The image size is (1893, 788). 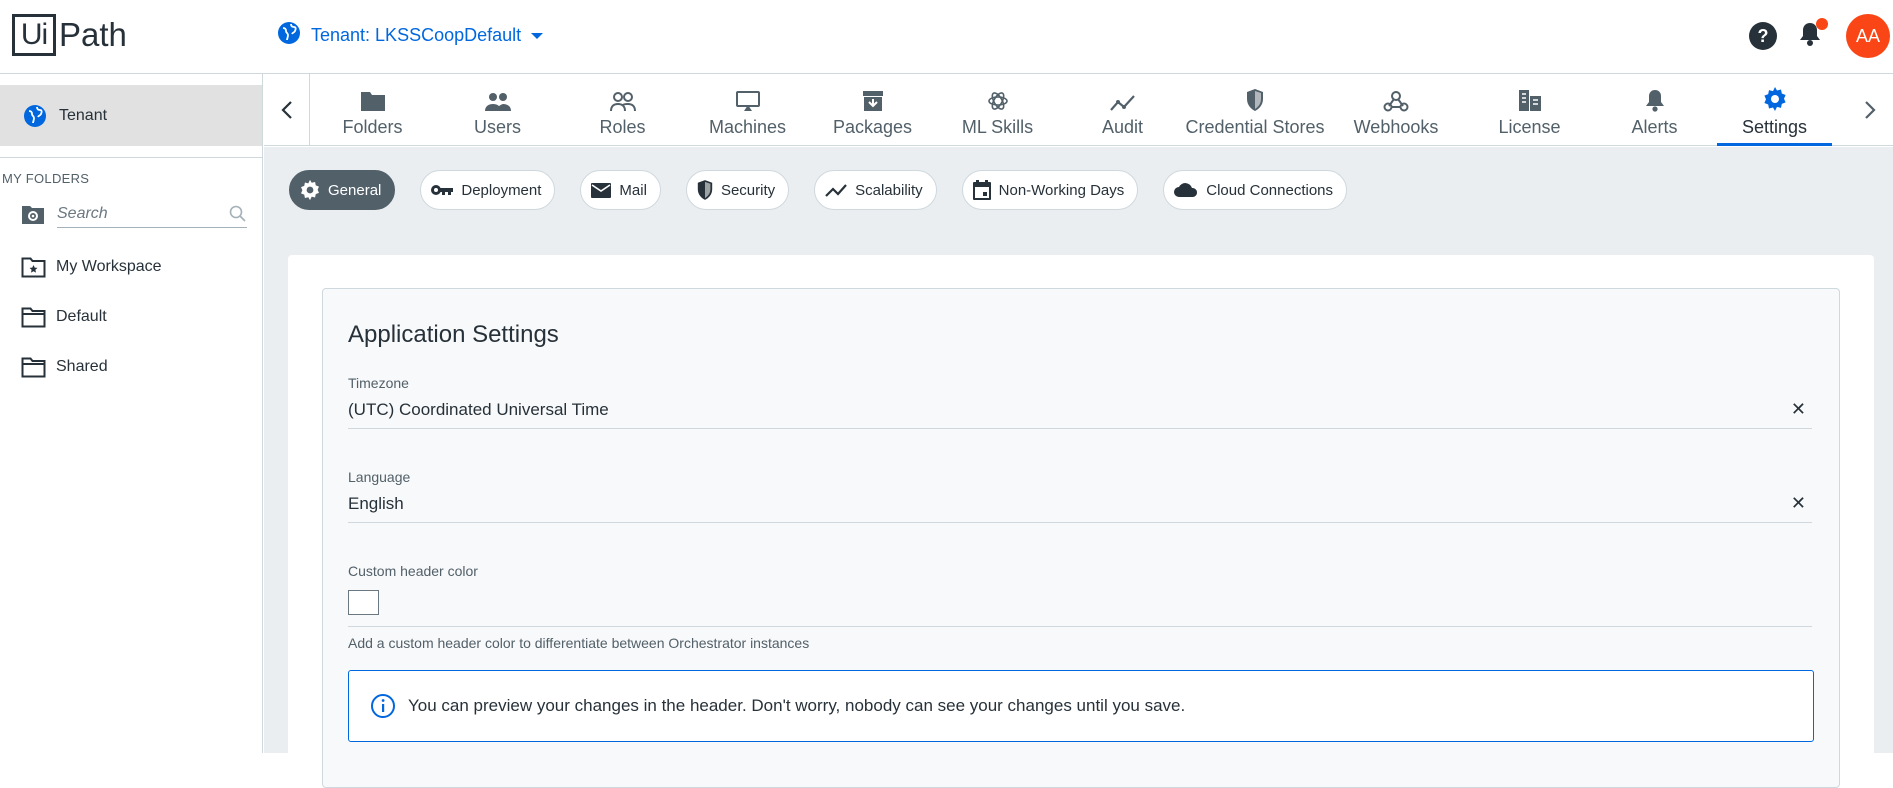 What do you see at coordinates (131, 317) in the screenshot?
I see `sidebar-item-default: Default` at bounding box center [131, 317].